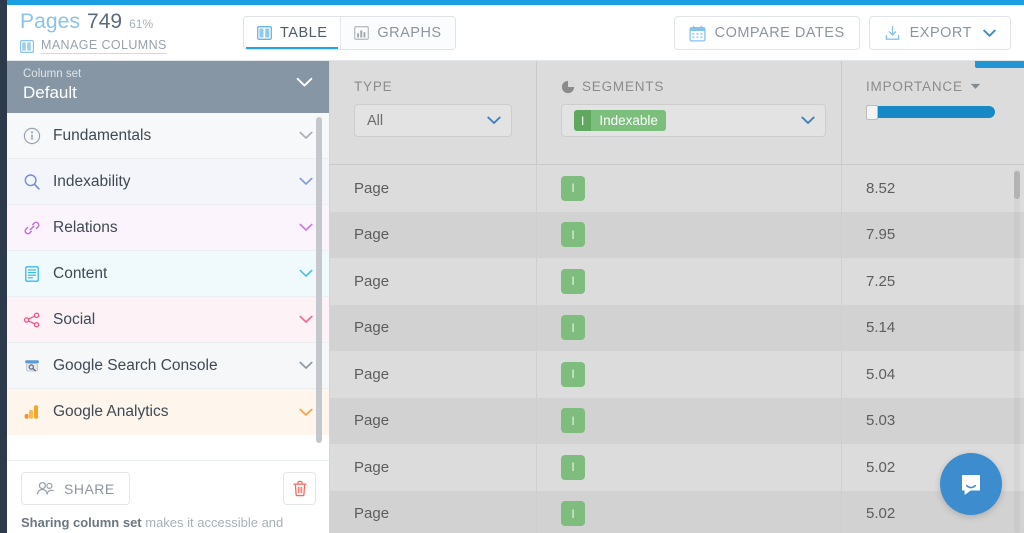 This screenshot has height=533, width=1024. I want to click on page-title: Pages 749 61%, so click(93, 22).